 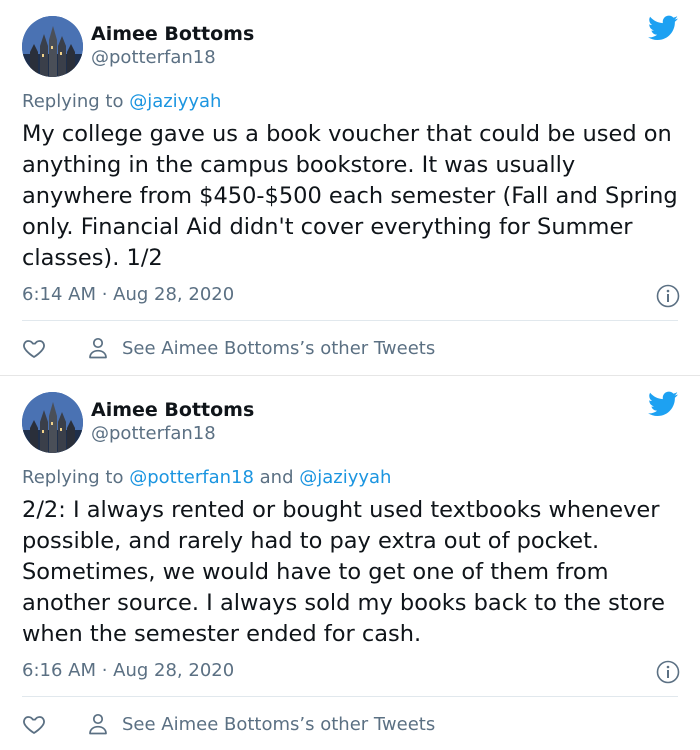 I want to click on mention-joiner: and, so click(x=276, y=477).